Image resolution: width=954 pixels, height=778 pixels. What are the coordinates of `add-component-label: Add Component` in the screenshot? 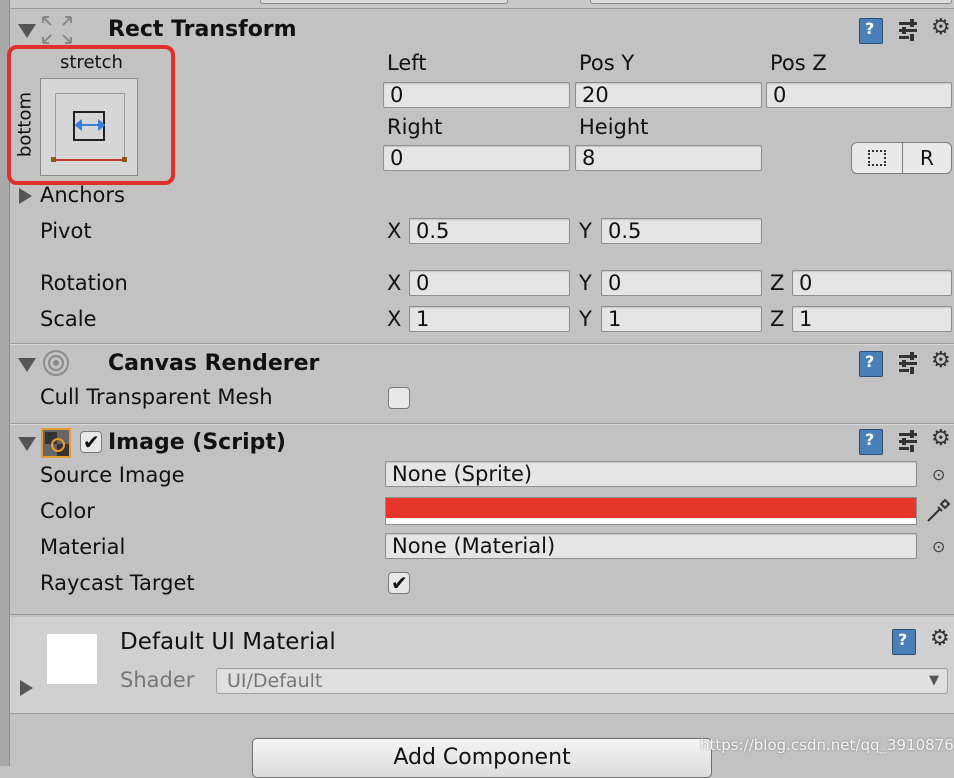 It's located at (482, 757).